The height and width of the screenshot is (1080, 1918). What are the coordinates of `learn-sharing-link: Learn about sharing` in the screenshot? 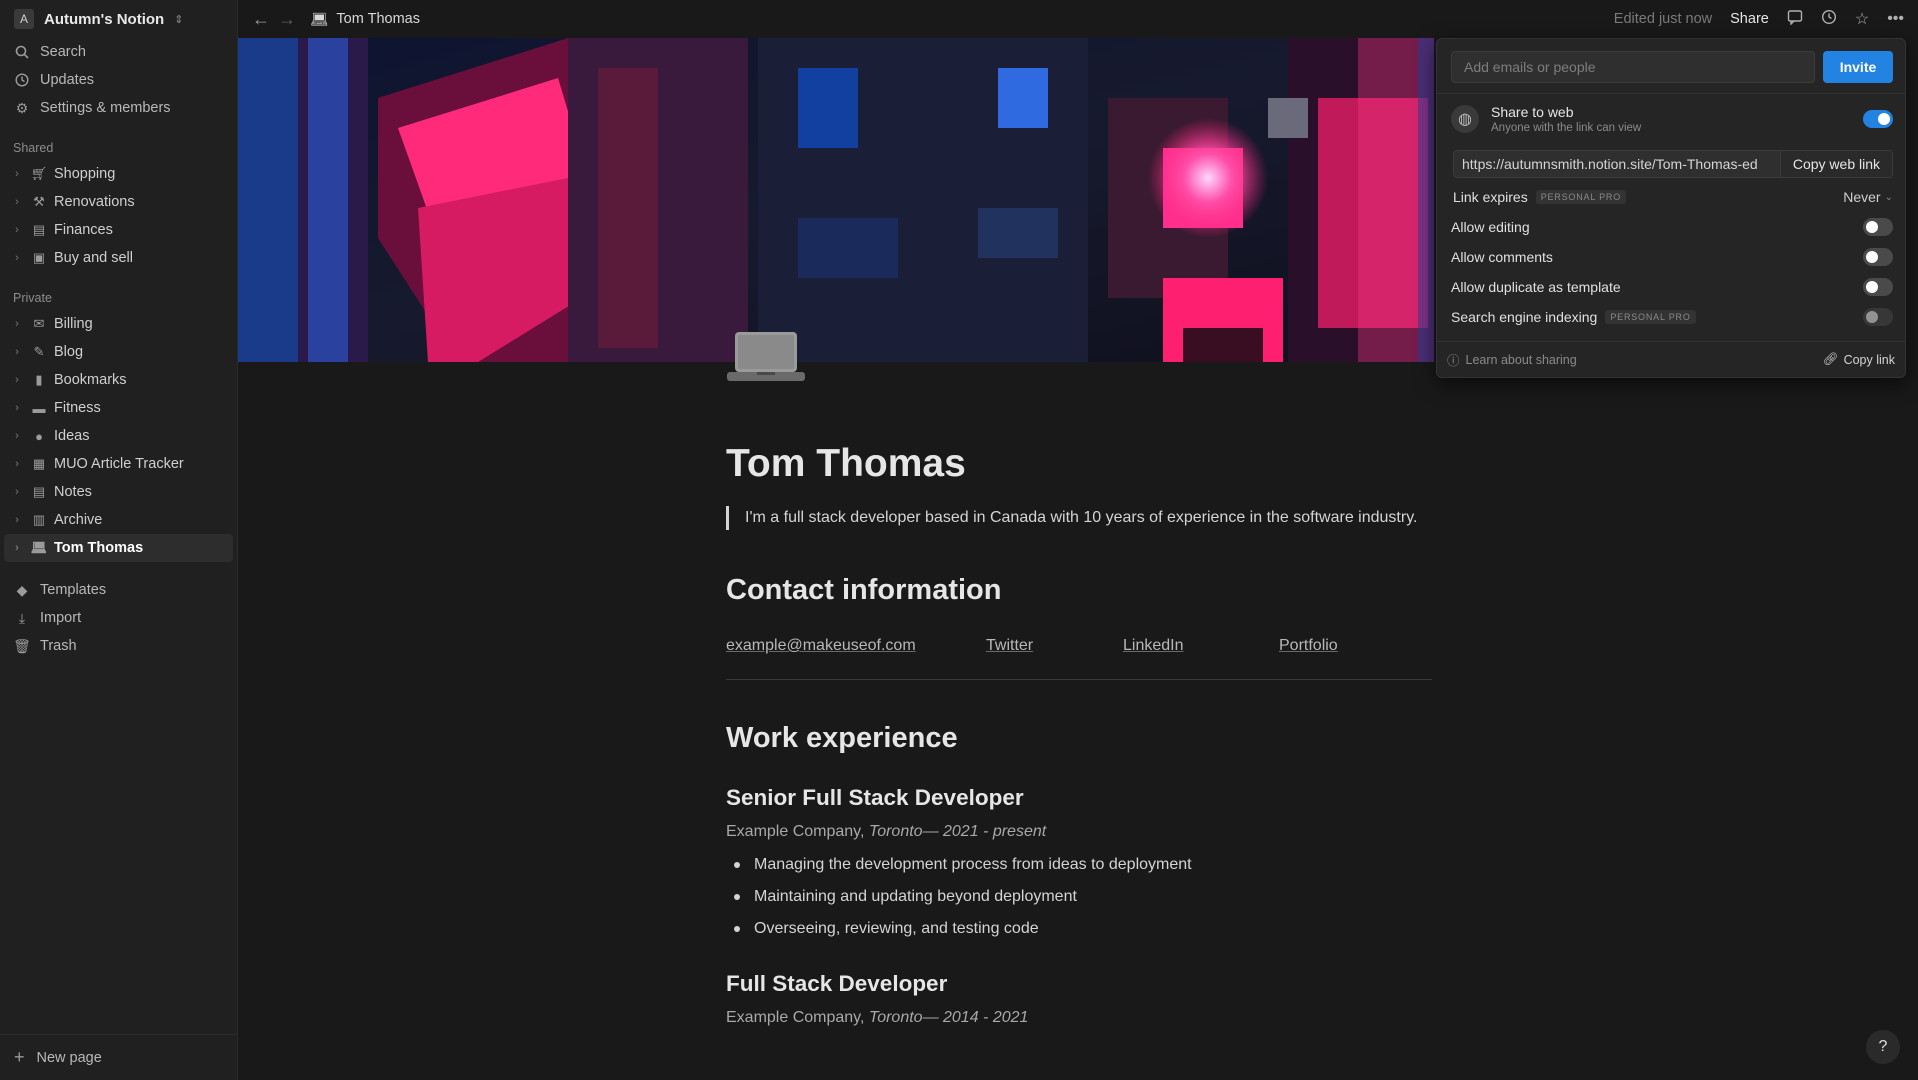 It's located at (1521, 360).